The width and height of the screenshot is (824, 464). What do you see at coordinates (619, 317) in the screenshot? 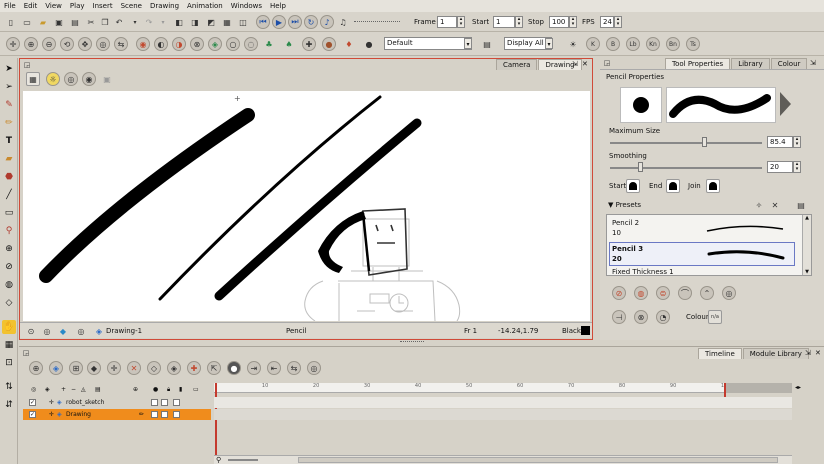
I see `pressure-icon: ⊣` at bounding box center [619, 317].